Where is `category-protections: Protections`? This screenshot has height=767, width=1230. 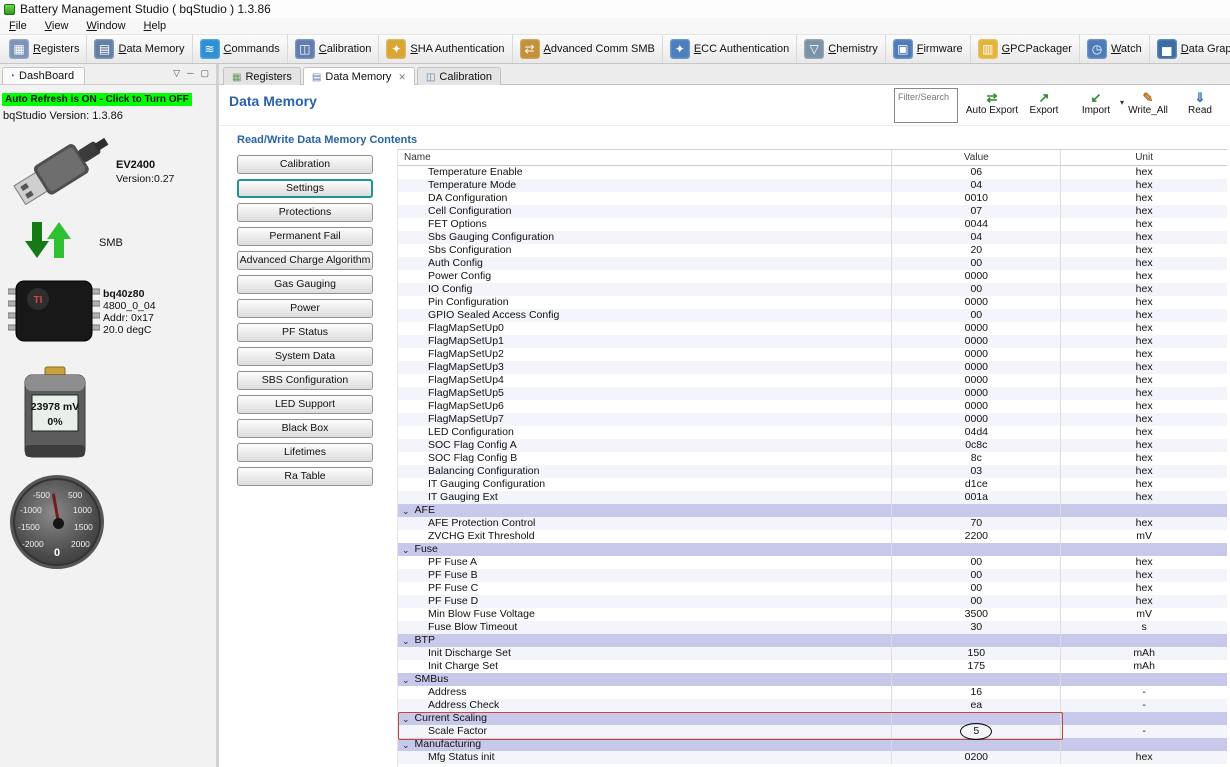
category-protections: Protections is located at coordinates (305, 212).